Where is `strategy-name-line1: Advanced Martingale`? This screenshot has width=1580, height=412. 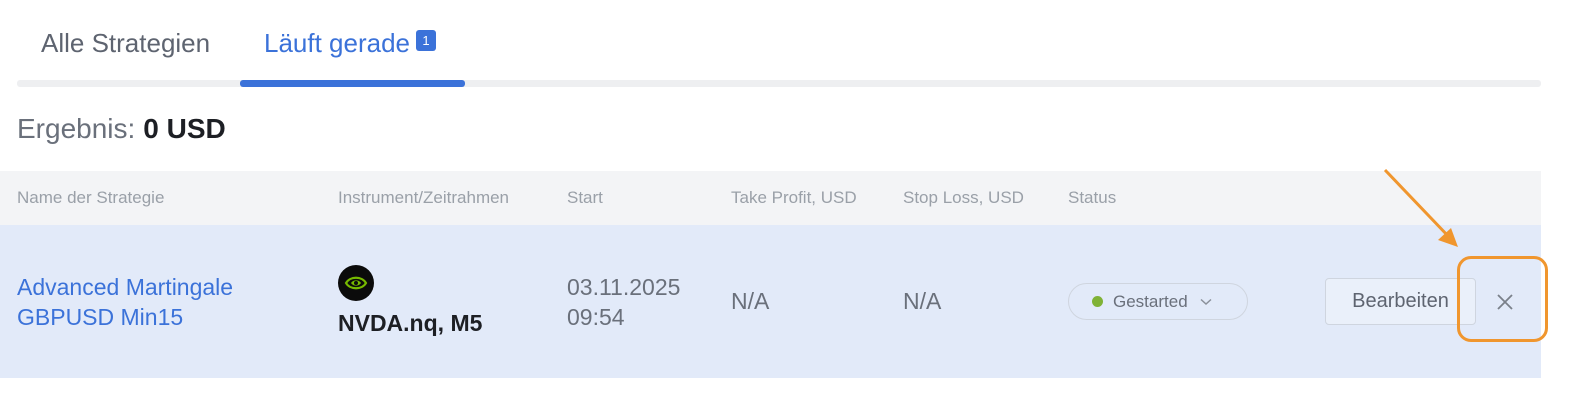
strategy-name-line1: Advanced Martingale is located at coordinates (125, 287).